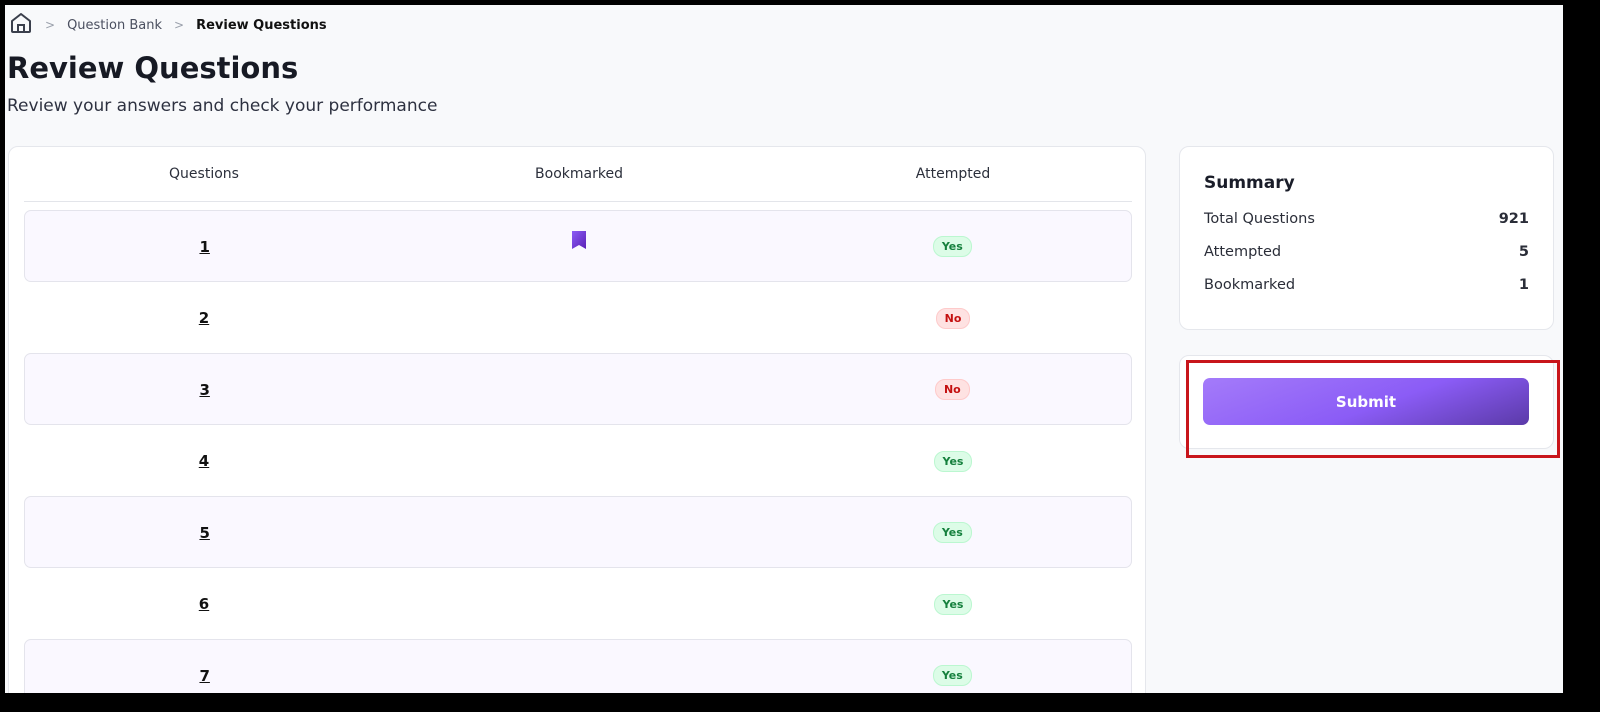 Image resolution: width=1600 pixels, height=712 pixels. What do you see at coordinates (1523, 285) in the screenshot?
I see `summary-value: 1` at bounding box center [1523, 285].